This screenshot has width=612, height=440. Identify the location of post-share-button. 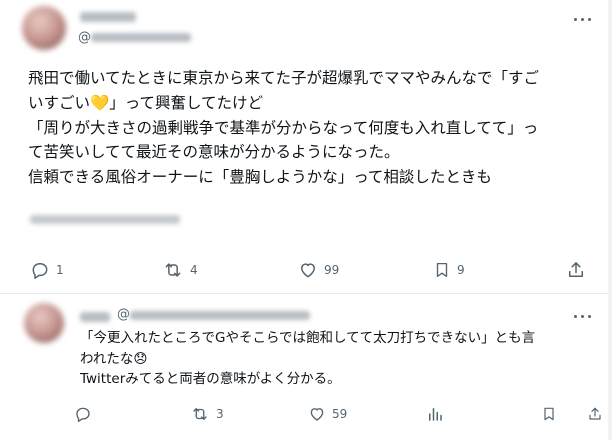
(576, 270).